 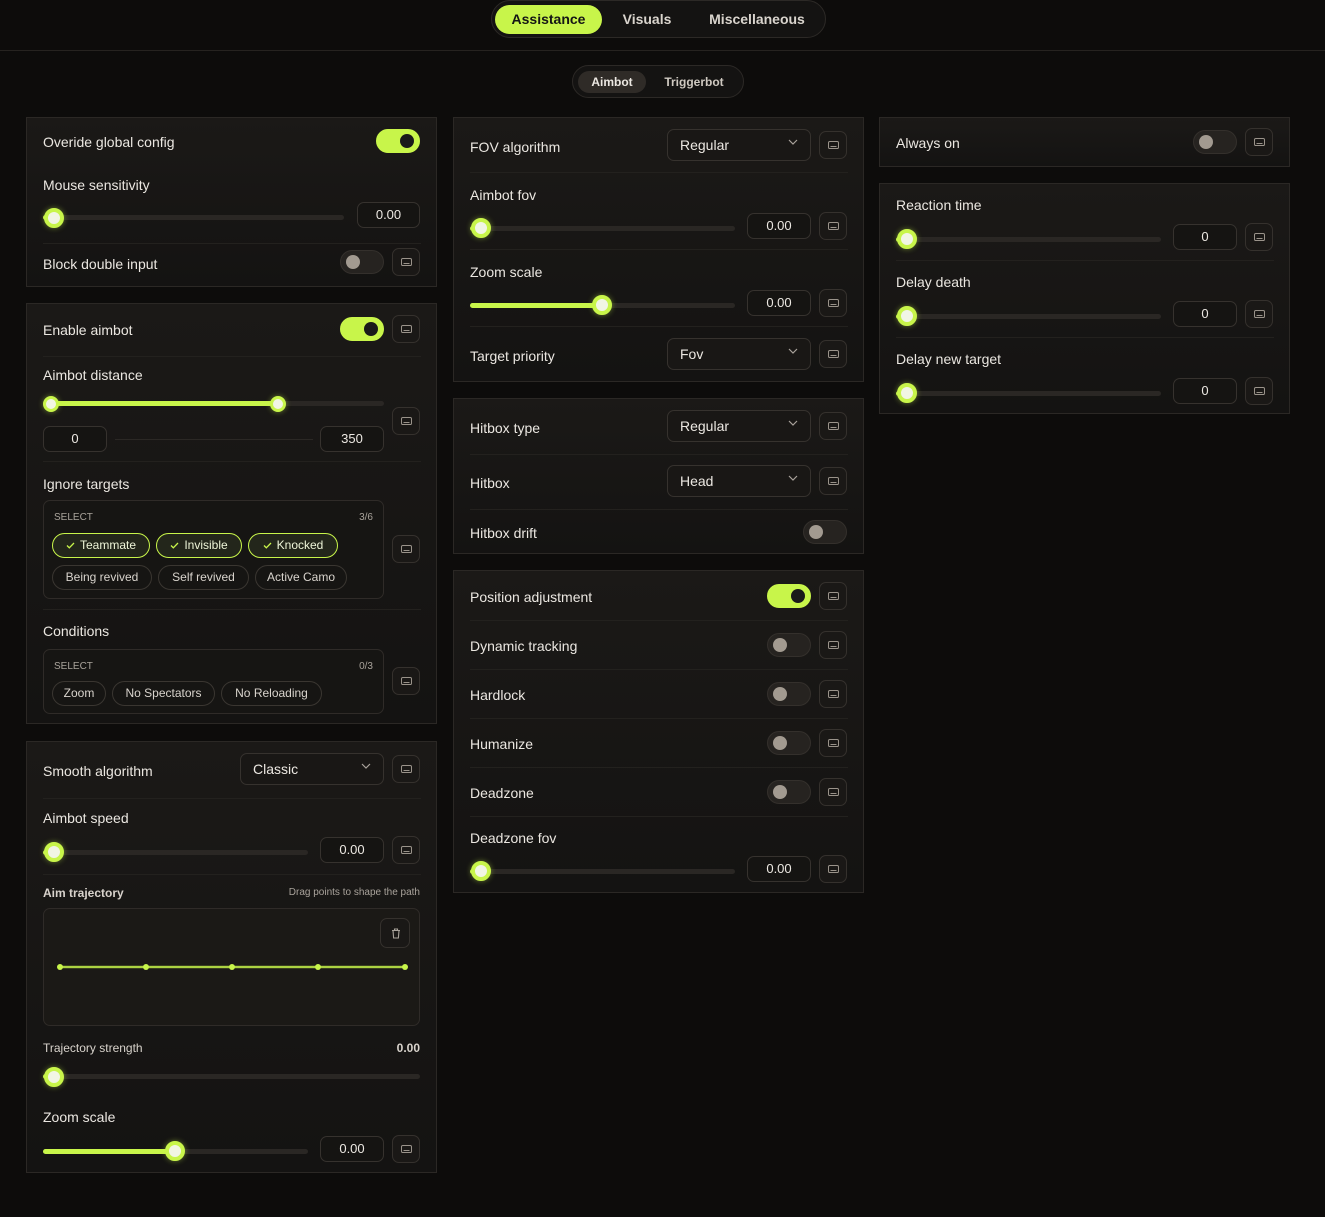 What do you see at coordinates (398, 141) in the screenshot?
I see `override-global-config-toggle` at bounding box center [398, 141].